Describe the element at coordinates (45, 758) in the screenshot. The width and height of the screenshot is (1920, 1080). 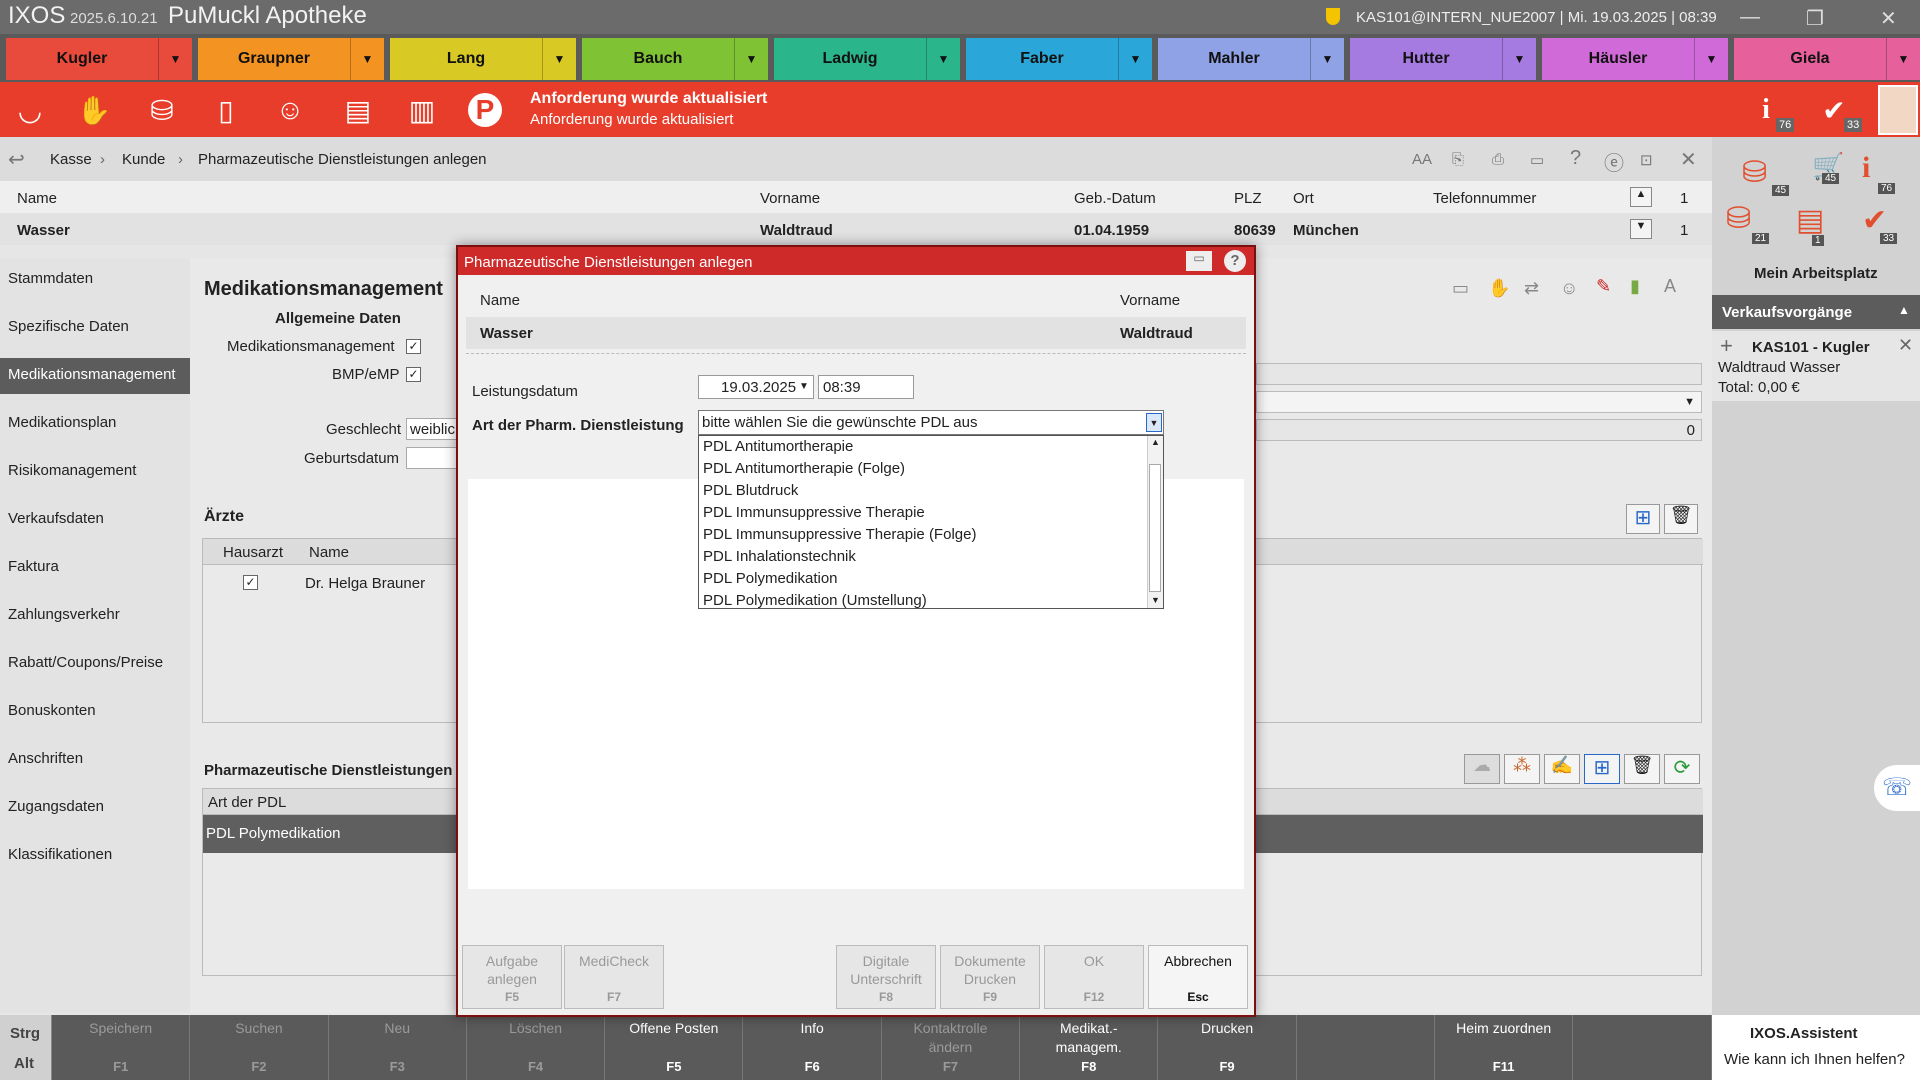
I see `sidebar-item: Anschriften` at that location.